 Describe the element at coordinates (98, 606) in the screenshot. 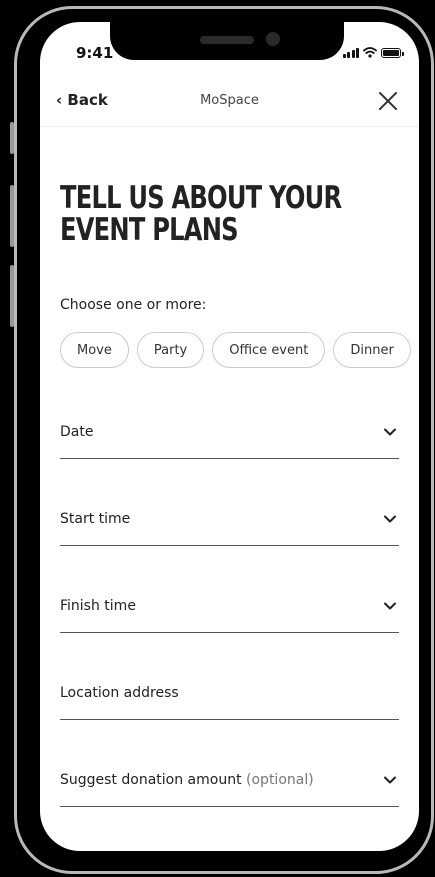

I see `finish-time-label: Finish time` at that location.